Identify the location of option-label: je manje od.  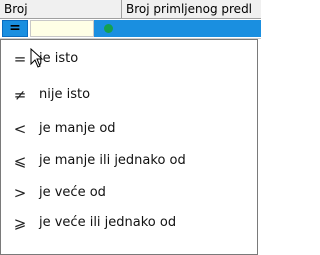
(77, 128).